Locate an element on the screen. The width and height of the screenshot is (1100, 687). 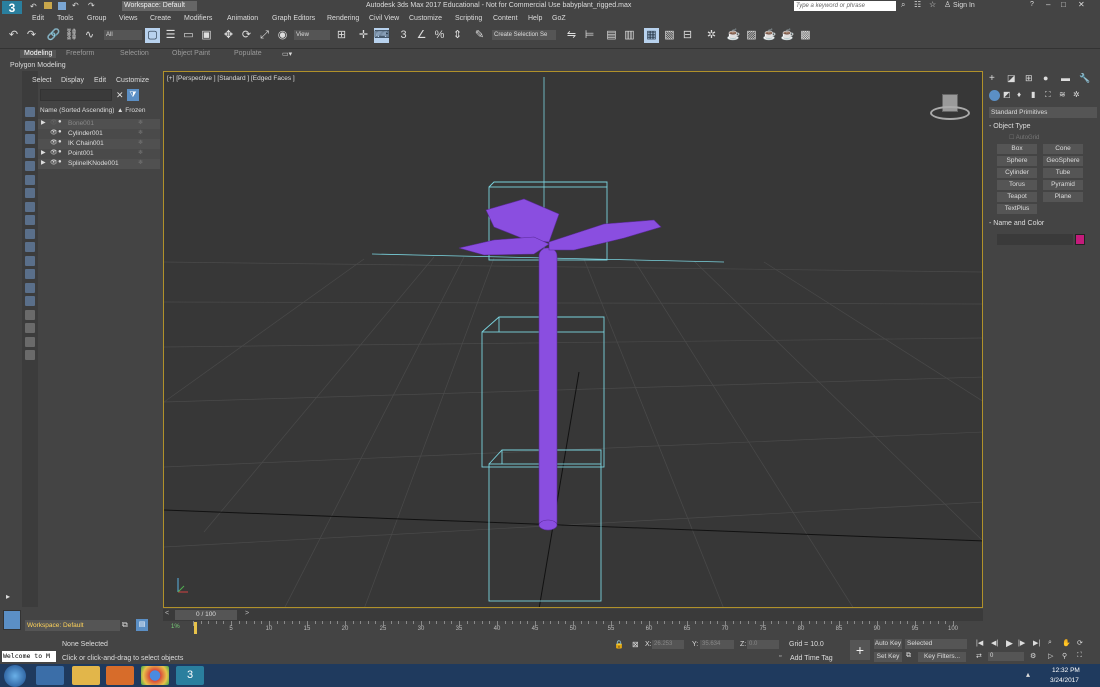
ribbon-tab-freeform: Freeform is located at coordinates (80, 54).